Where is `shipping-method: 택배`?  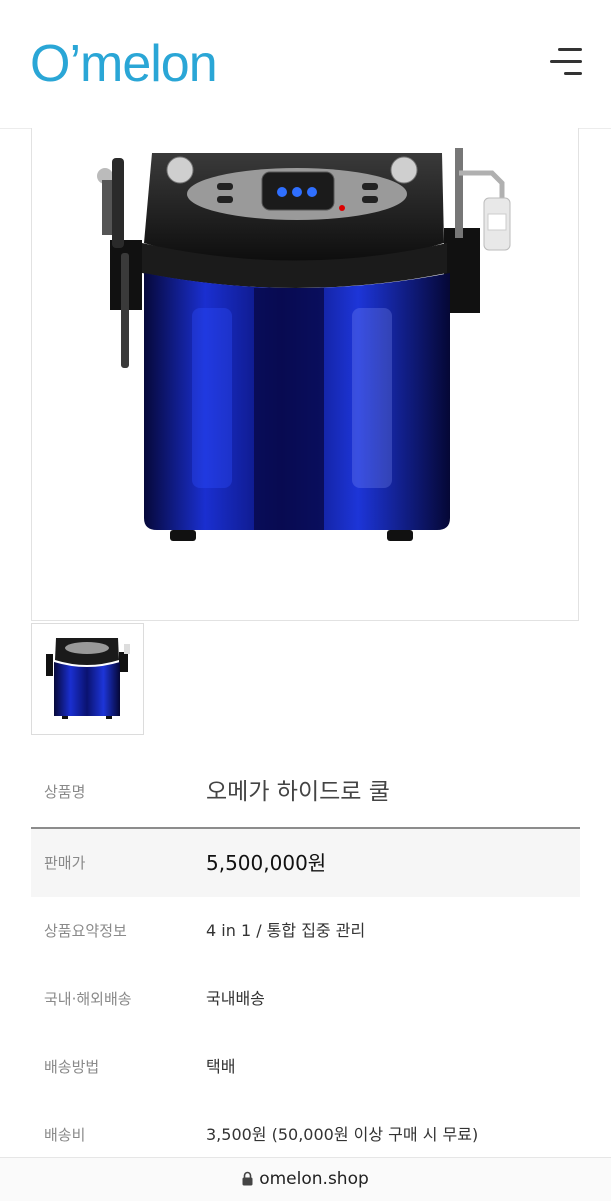
shipping-method: 택배 is located at coordinates (221, 1066).